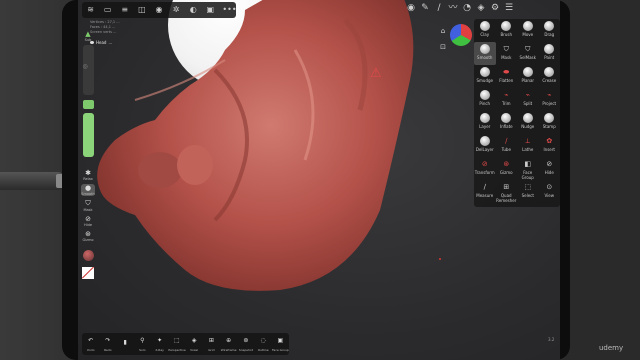 The height and width of the screenshot is (360, 640). I want to click on tool-label: Measure, so click(485, 195).